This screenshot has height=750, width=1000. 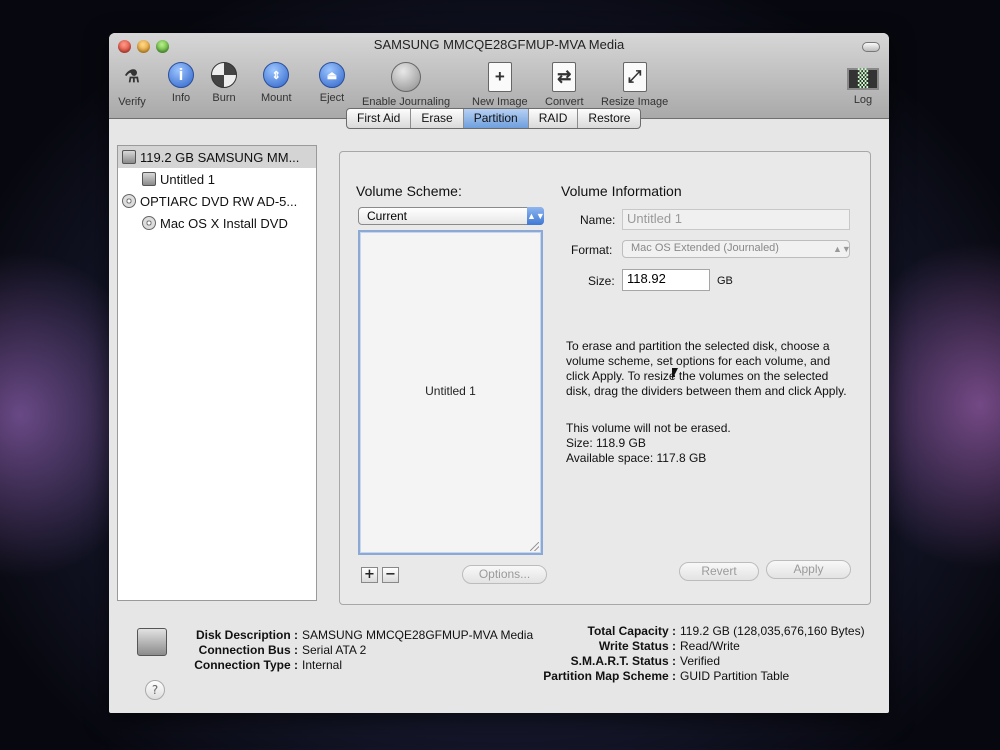 I want to click on burn-label: Burn, so click(x=224, y=98).